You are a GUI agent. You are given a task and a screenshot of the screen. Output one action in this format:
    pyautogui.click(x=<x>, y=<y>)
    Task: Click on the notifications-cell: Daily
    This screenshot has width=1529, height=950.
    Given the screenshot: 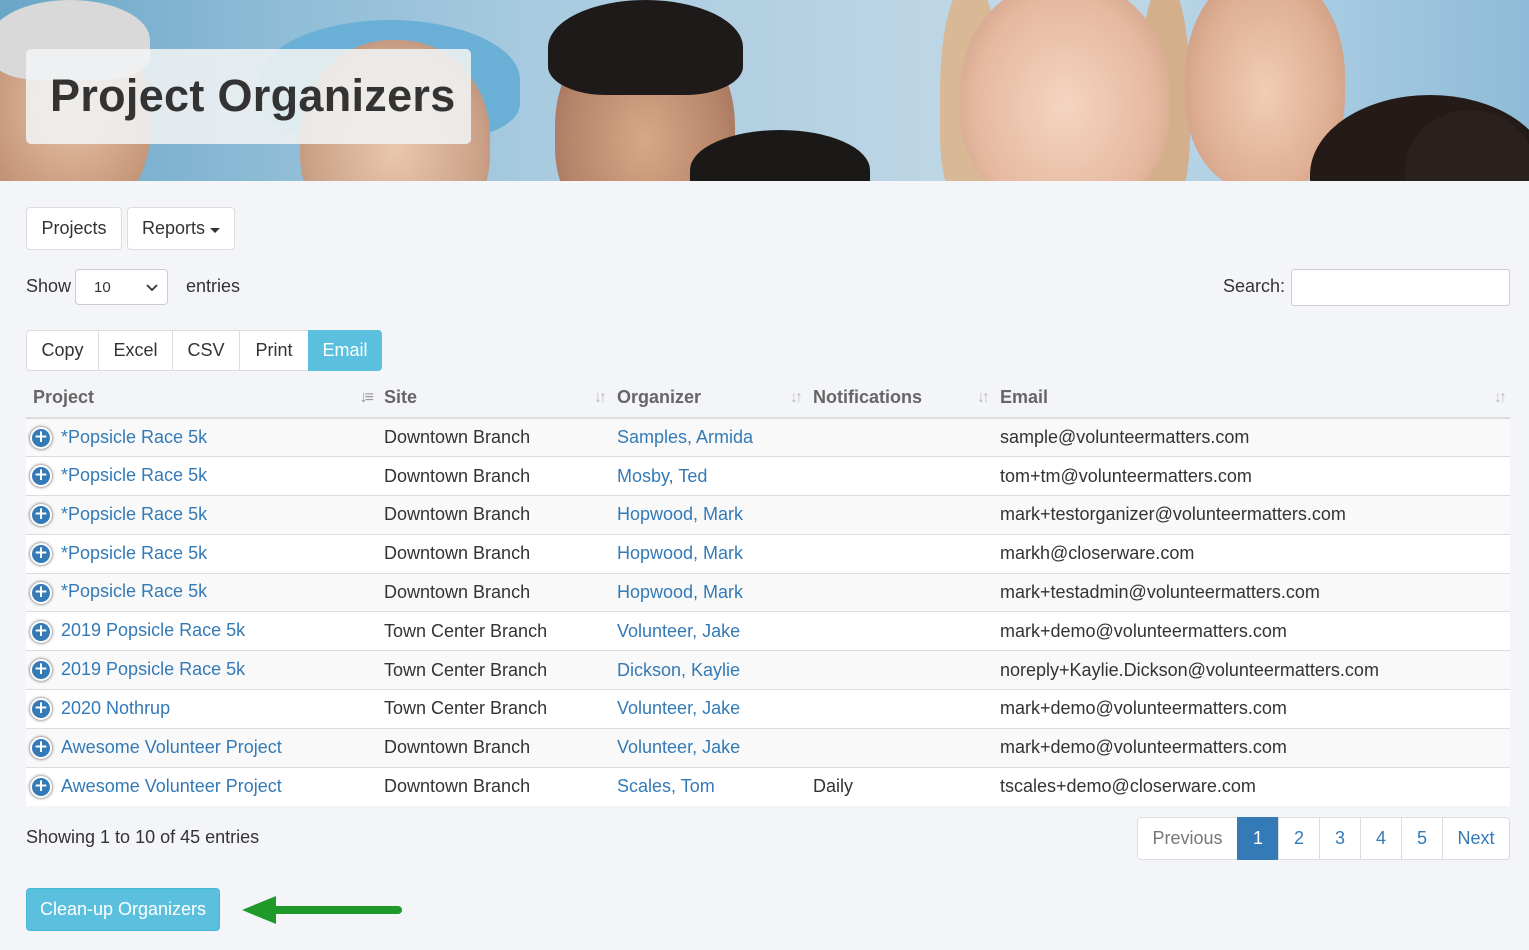 What is the action you would take?
    pyautogui.click(x=899, y=786)
    